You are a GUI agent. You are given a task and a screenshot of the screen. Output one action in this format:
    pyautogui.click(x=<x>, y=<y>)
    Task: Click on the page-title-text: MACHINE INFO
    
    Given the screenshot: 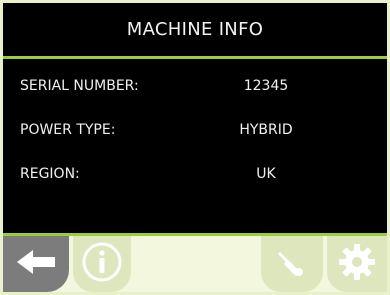 What is the action you would take?
    pyautogui.click(x=195, y=29)
    